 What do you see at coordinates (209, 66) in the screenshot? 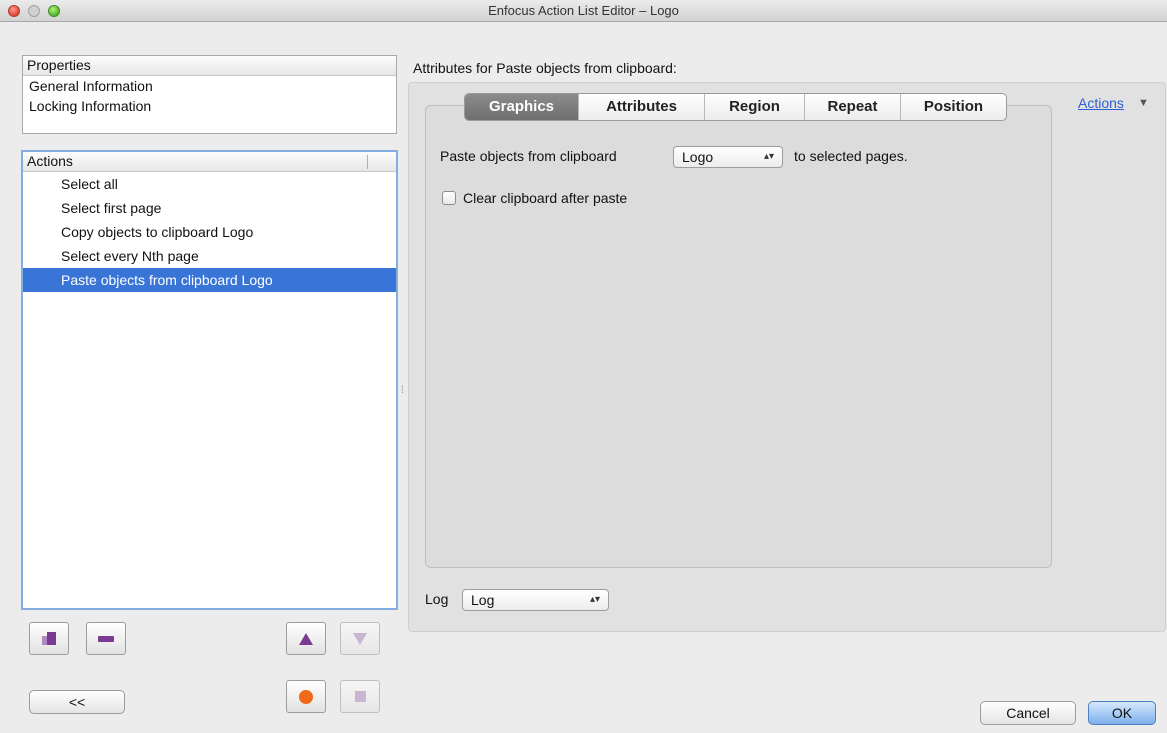
I see `properties-header: Properties` at bounding box center [209, 66].